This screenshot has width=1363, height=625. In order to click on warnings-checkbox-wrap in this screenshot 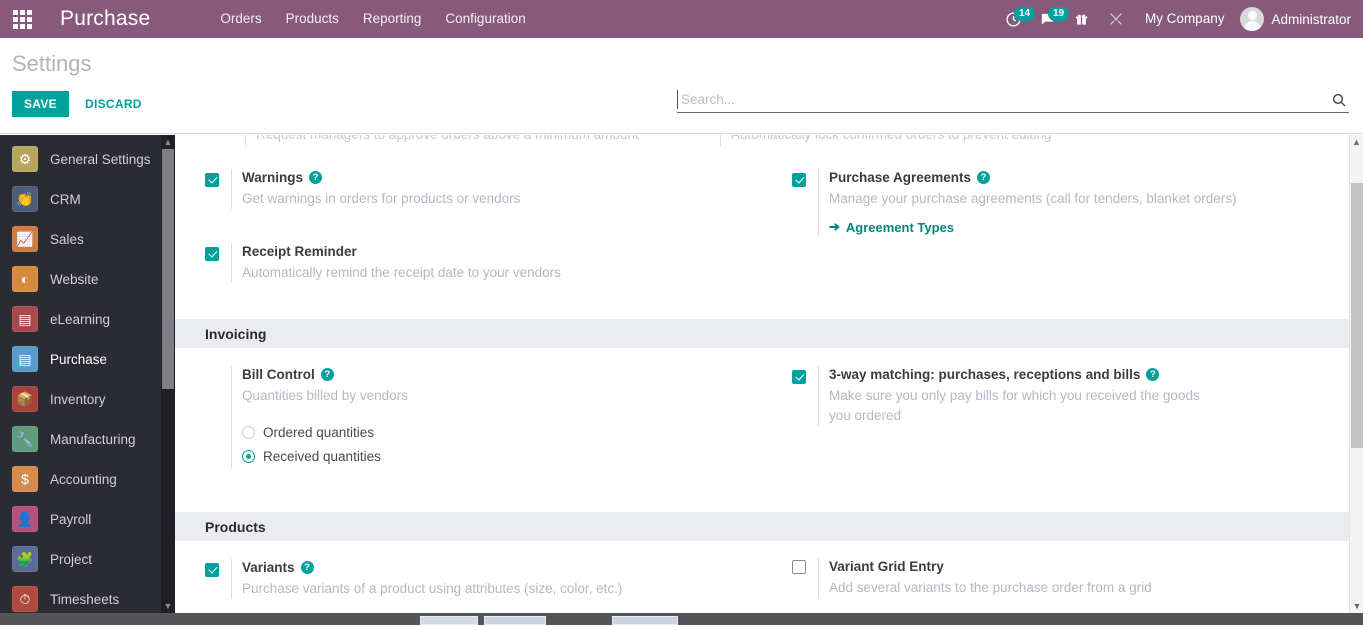, I will do `click(218, 179)`.